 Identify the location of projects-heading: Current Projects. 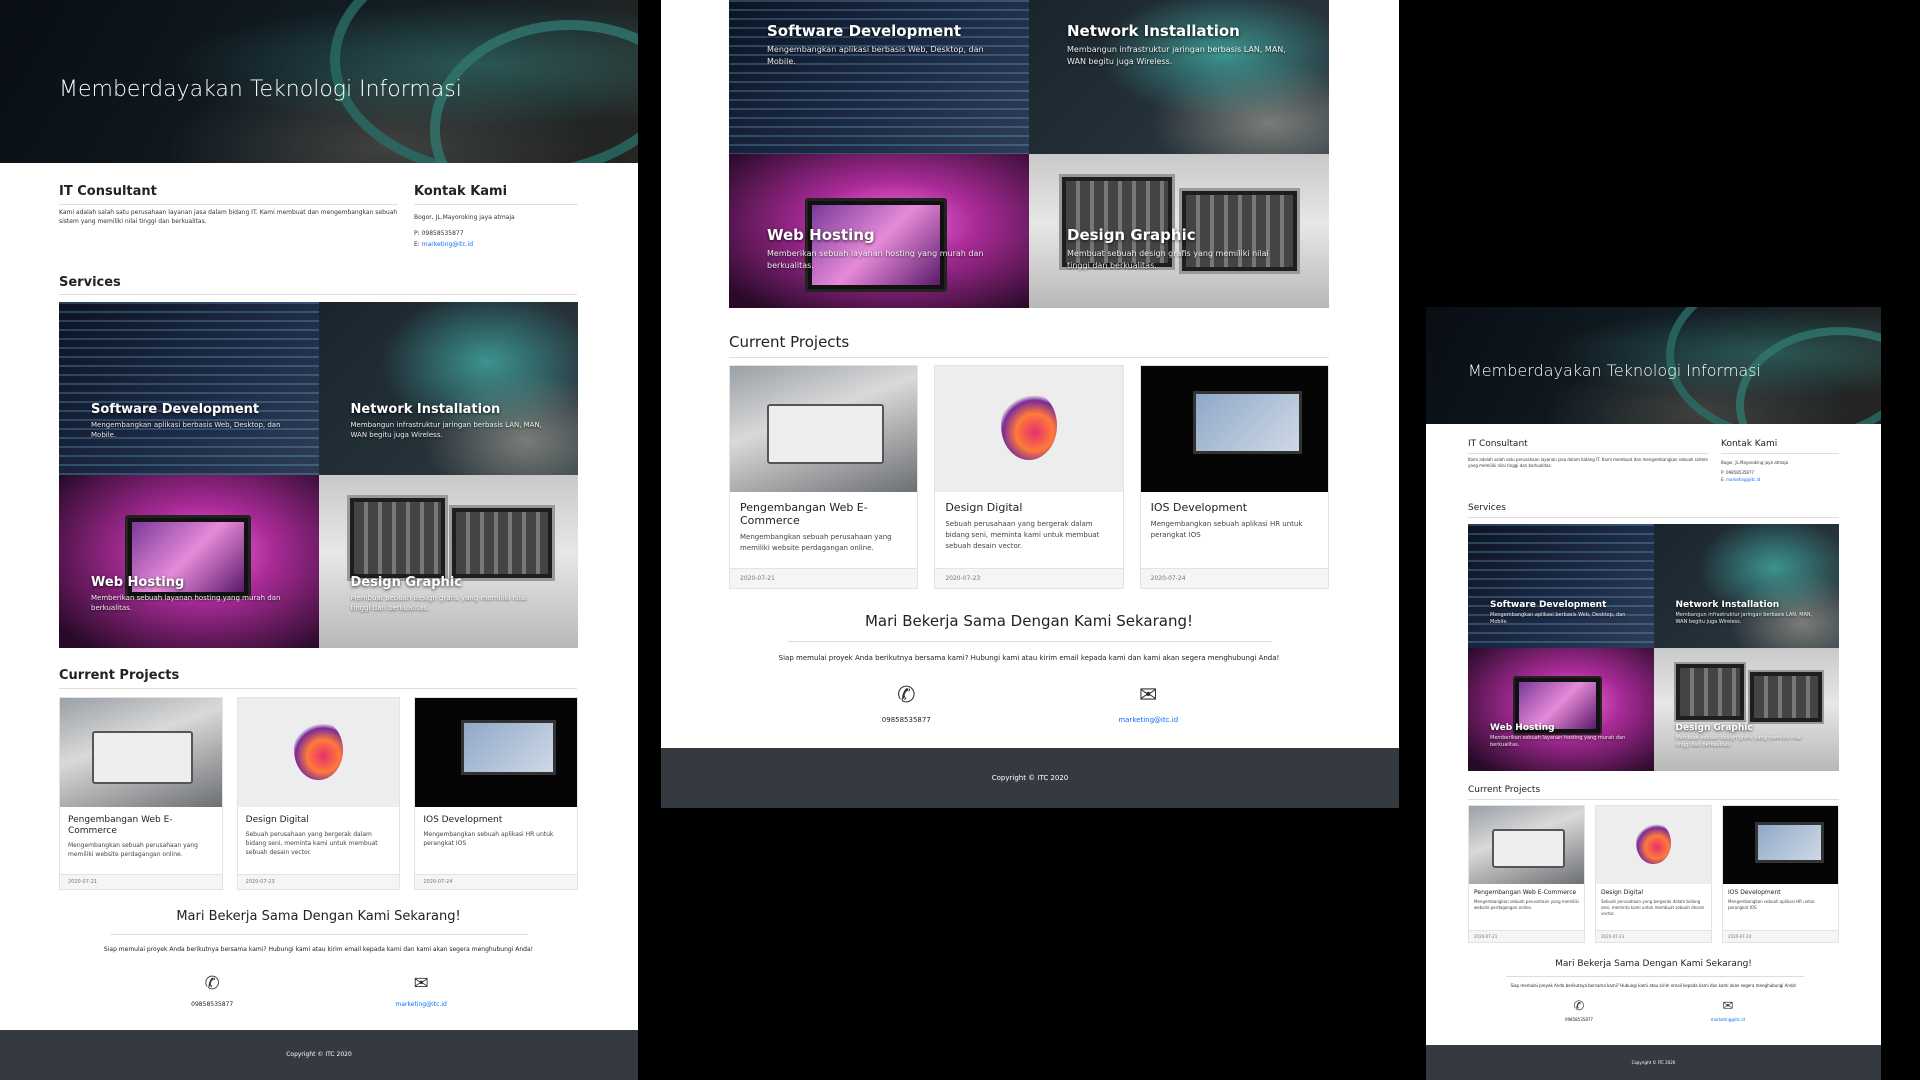
(789, 342).